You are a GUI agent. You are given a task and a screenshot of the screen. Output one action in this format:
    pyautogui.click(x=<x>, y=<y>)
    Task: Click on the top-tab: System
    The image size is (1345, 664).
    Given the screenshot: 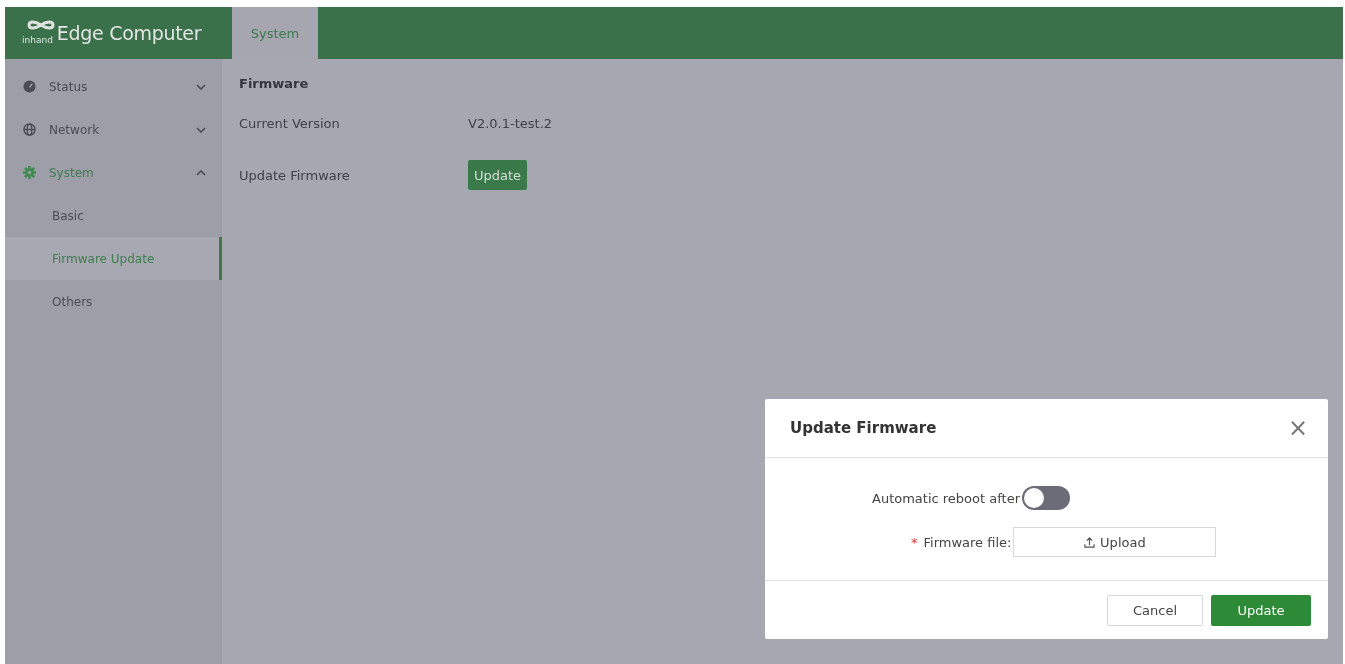 What is the action you would take?
    pyautogui.click(x=275, y=33)
    